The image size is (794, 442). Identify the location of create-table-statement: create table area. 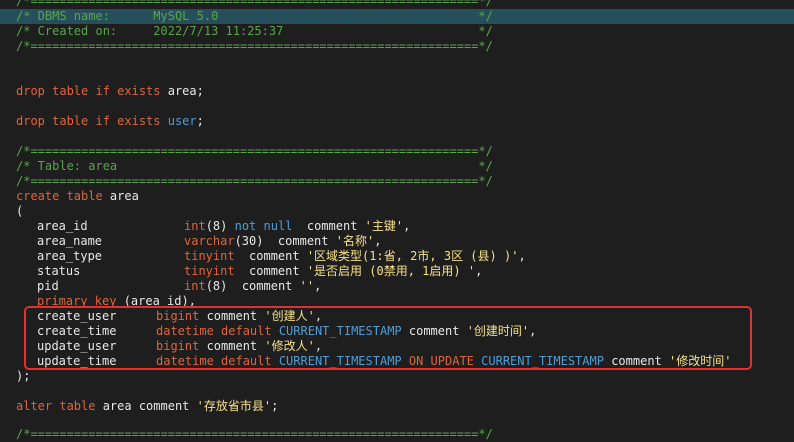
(77, 196).